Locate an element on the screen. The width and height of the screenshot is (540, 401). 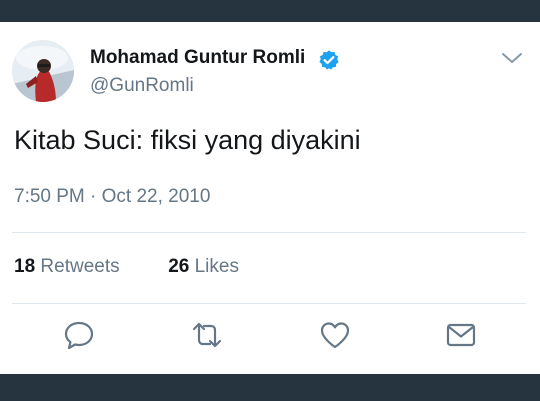
tweet-text: Kitab Suci: fiksi yang diyakini is located at coordinates (187, 140).